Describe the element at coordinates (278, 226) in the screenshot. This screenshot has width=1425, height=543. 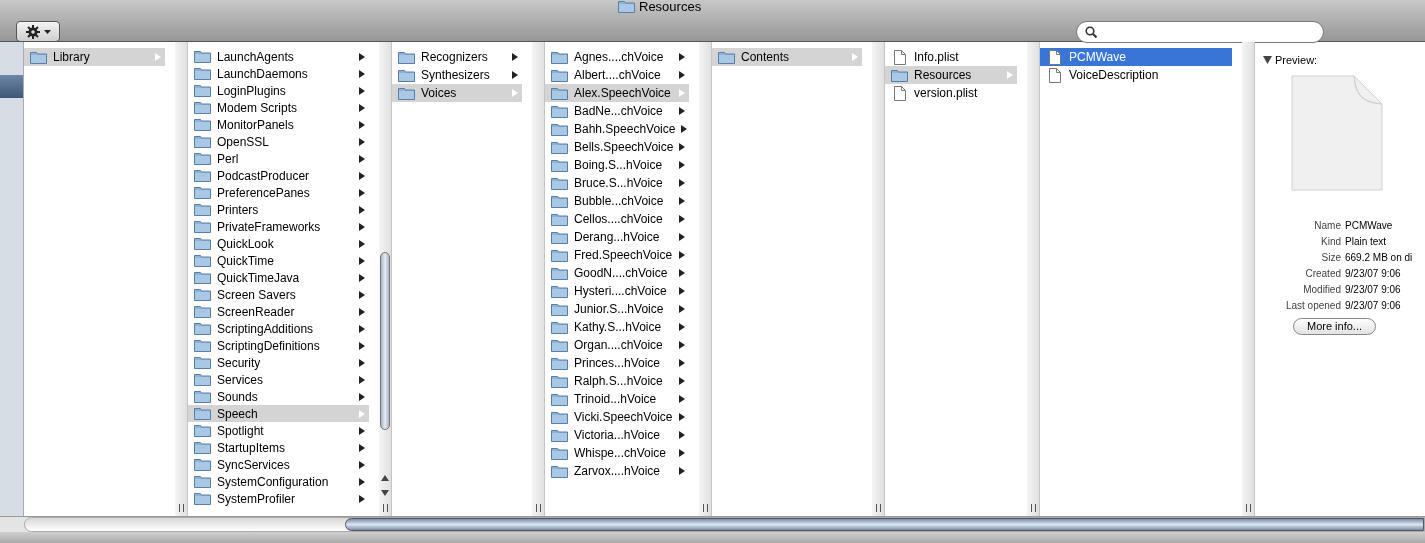
I see `folder-item: PrivateFrameworks` at that location.